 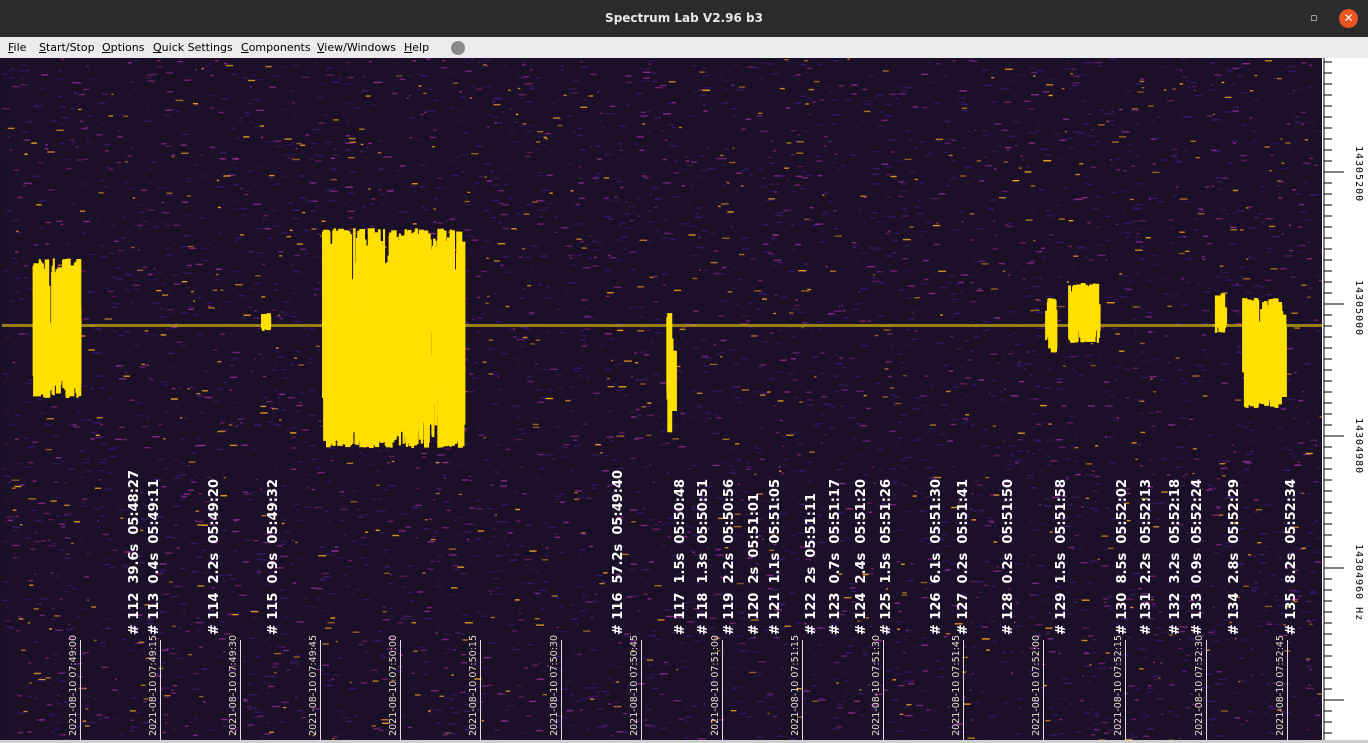 What do you see at coordinates (123, 47) in the screenshot?
I see `menu-options: Options` at bounding box center [123, 47].